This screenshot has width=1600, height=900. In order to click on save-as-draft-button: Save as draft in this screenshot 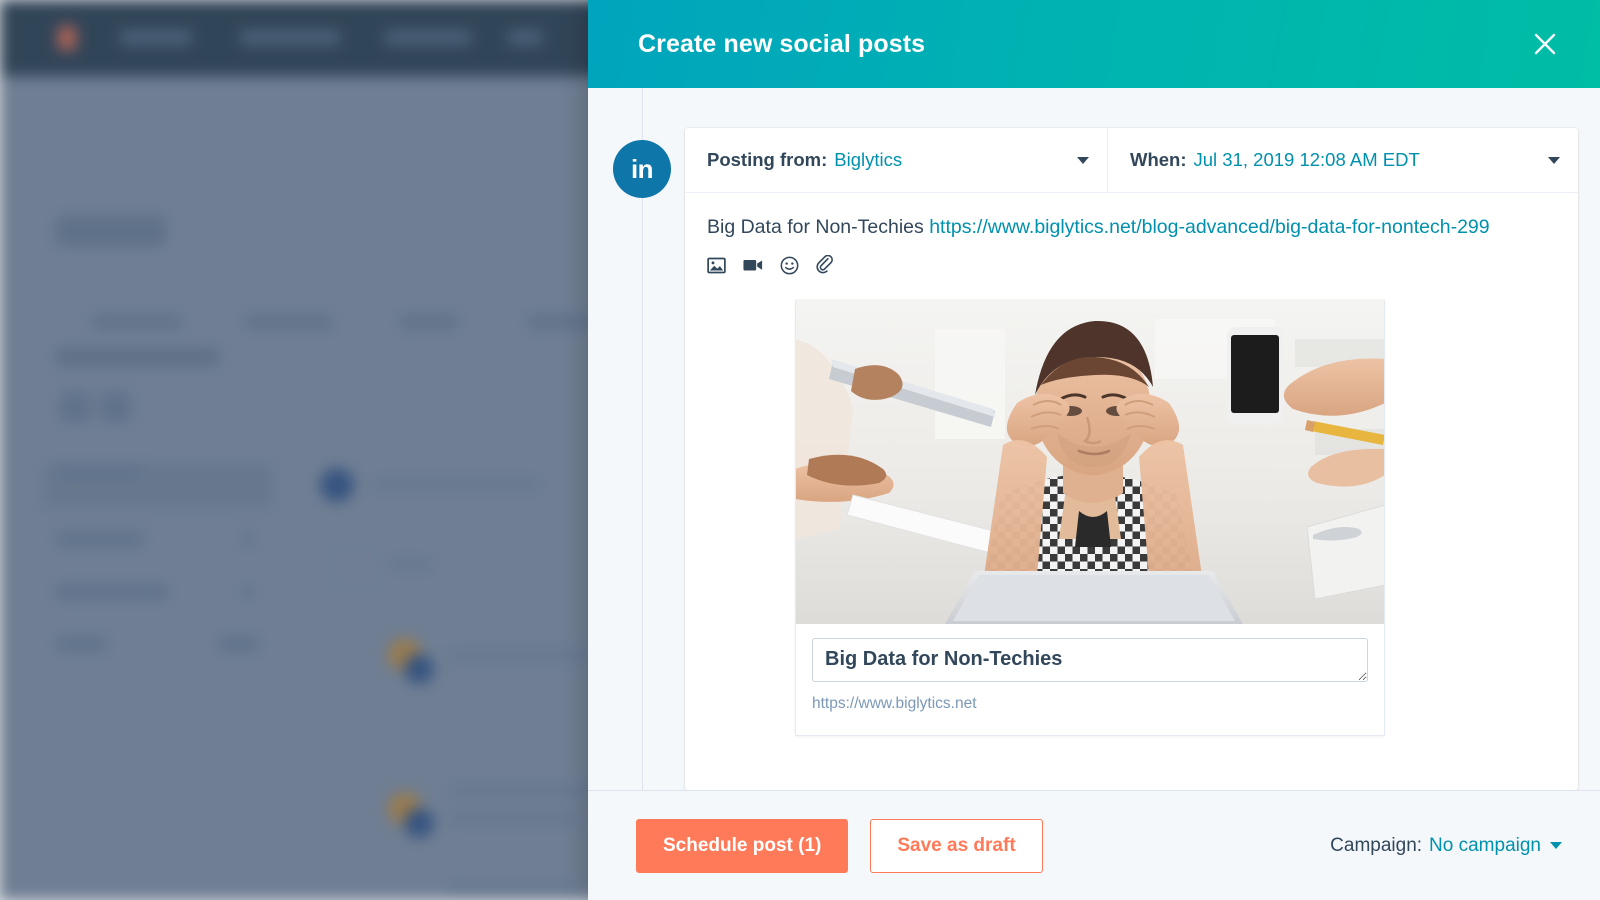, I will do `click(956, 845)`.